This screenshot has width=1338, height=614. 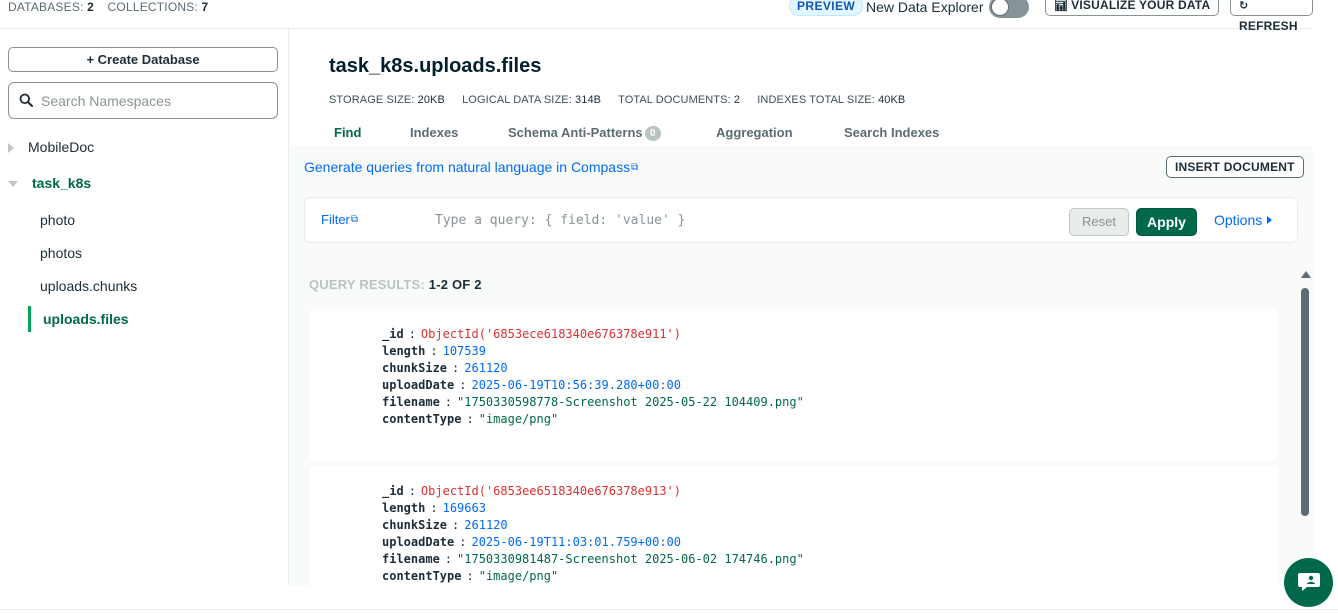 I want to click on sidebar-coll-photo: photo, so click(x=158, y=220).